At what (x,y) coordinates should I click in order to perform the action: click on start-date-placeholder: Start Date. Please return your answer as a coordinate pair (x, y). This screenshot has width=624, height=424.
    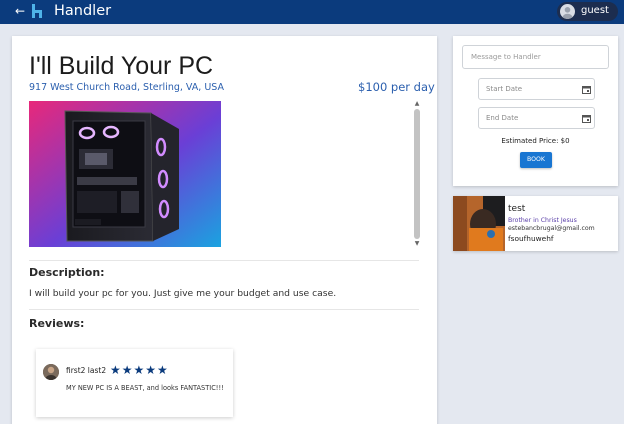
    Looking at the image, I should click on (504, 89).